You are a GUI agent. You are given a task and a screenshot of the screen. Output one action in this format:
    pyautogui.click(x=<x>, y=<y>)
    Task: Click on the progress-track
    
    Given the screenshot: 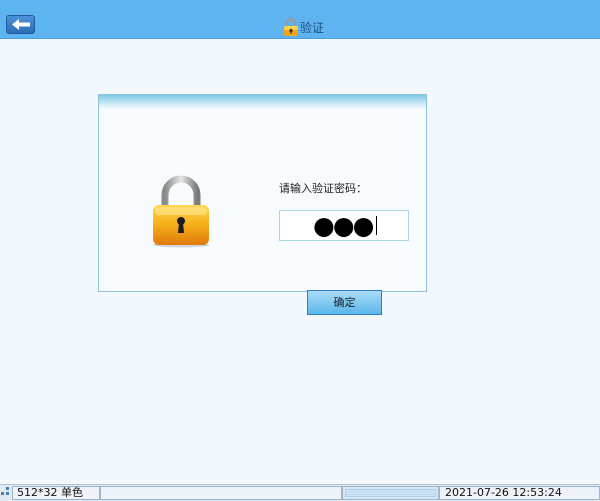 What is the action you would take?
    pyautogui.click(x=390, y=493)
    